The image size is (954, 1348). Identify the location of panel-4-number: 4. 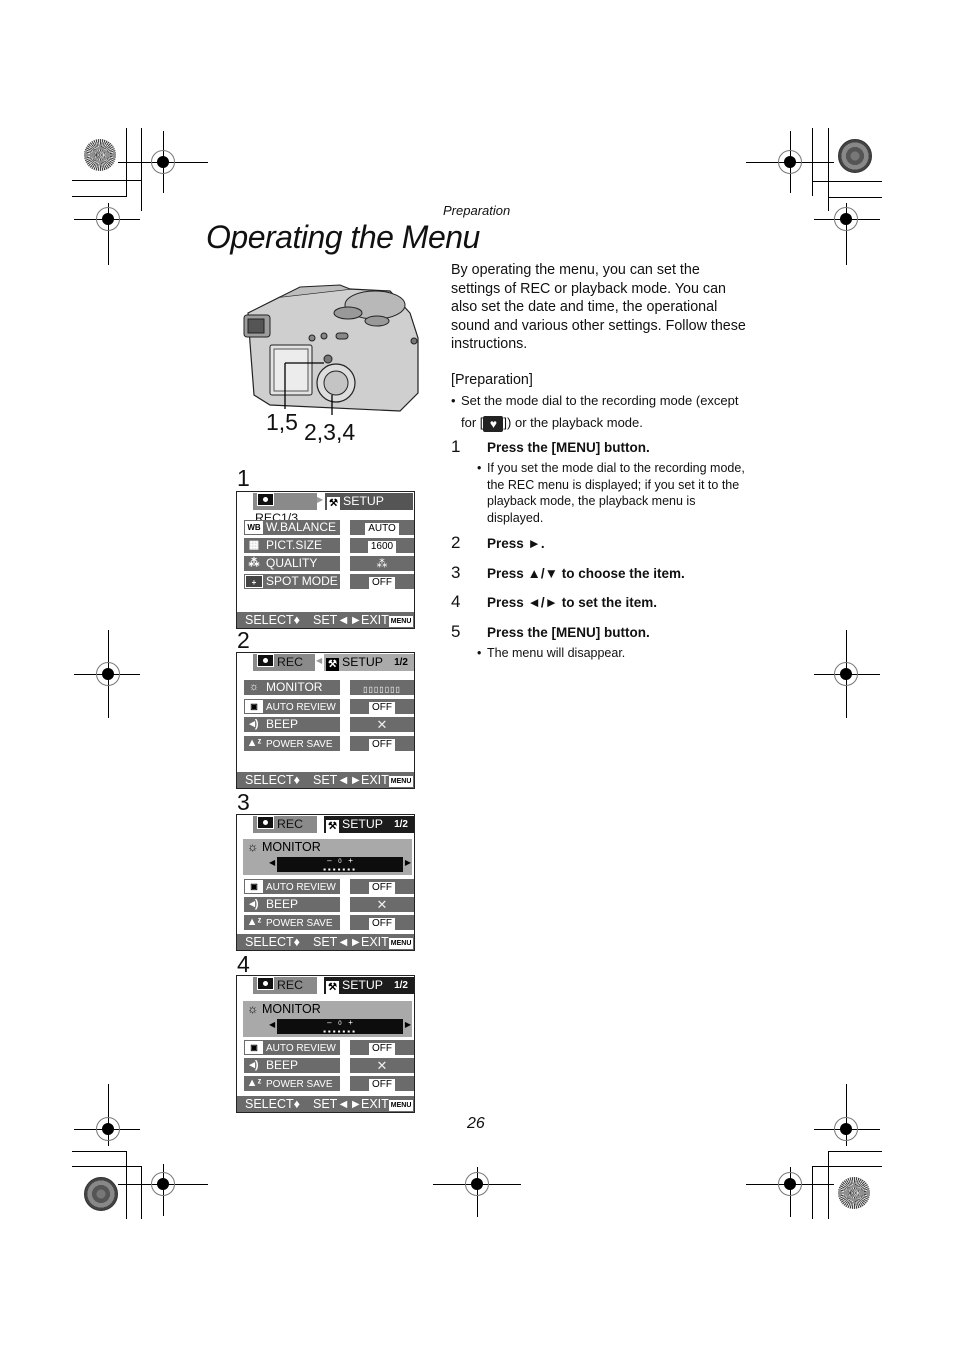
(243, 964).